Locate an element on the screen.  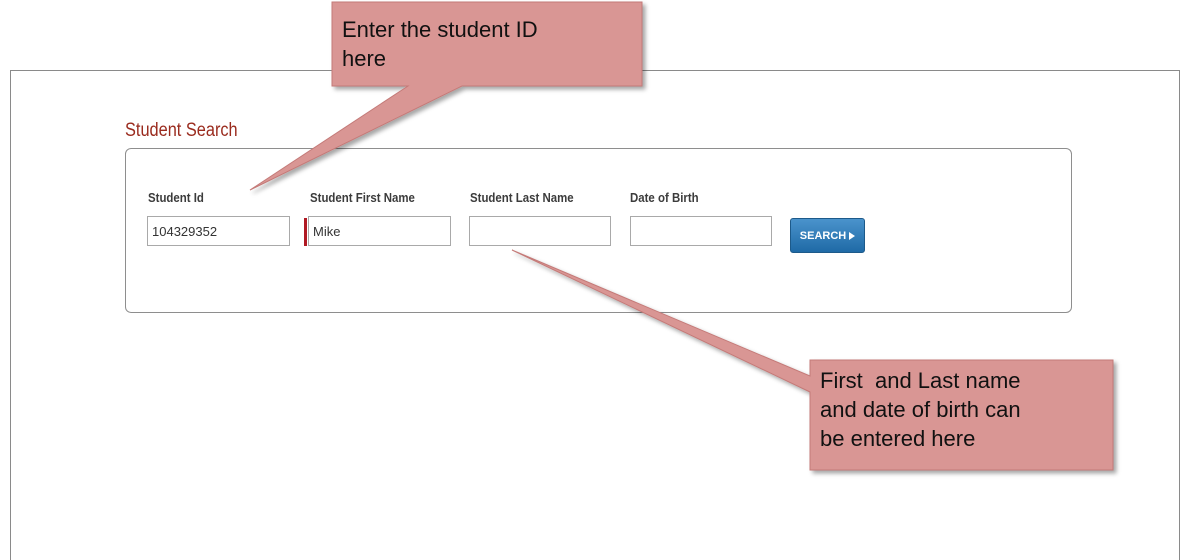
bottom-callout-line: be entered here is located at coordinates (898, 438).